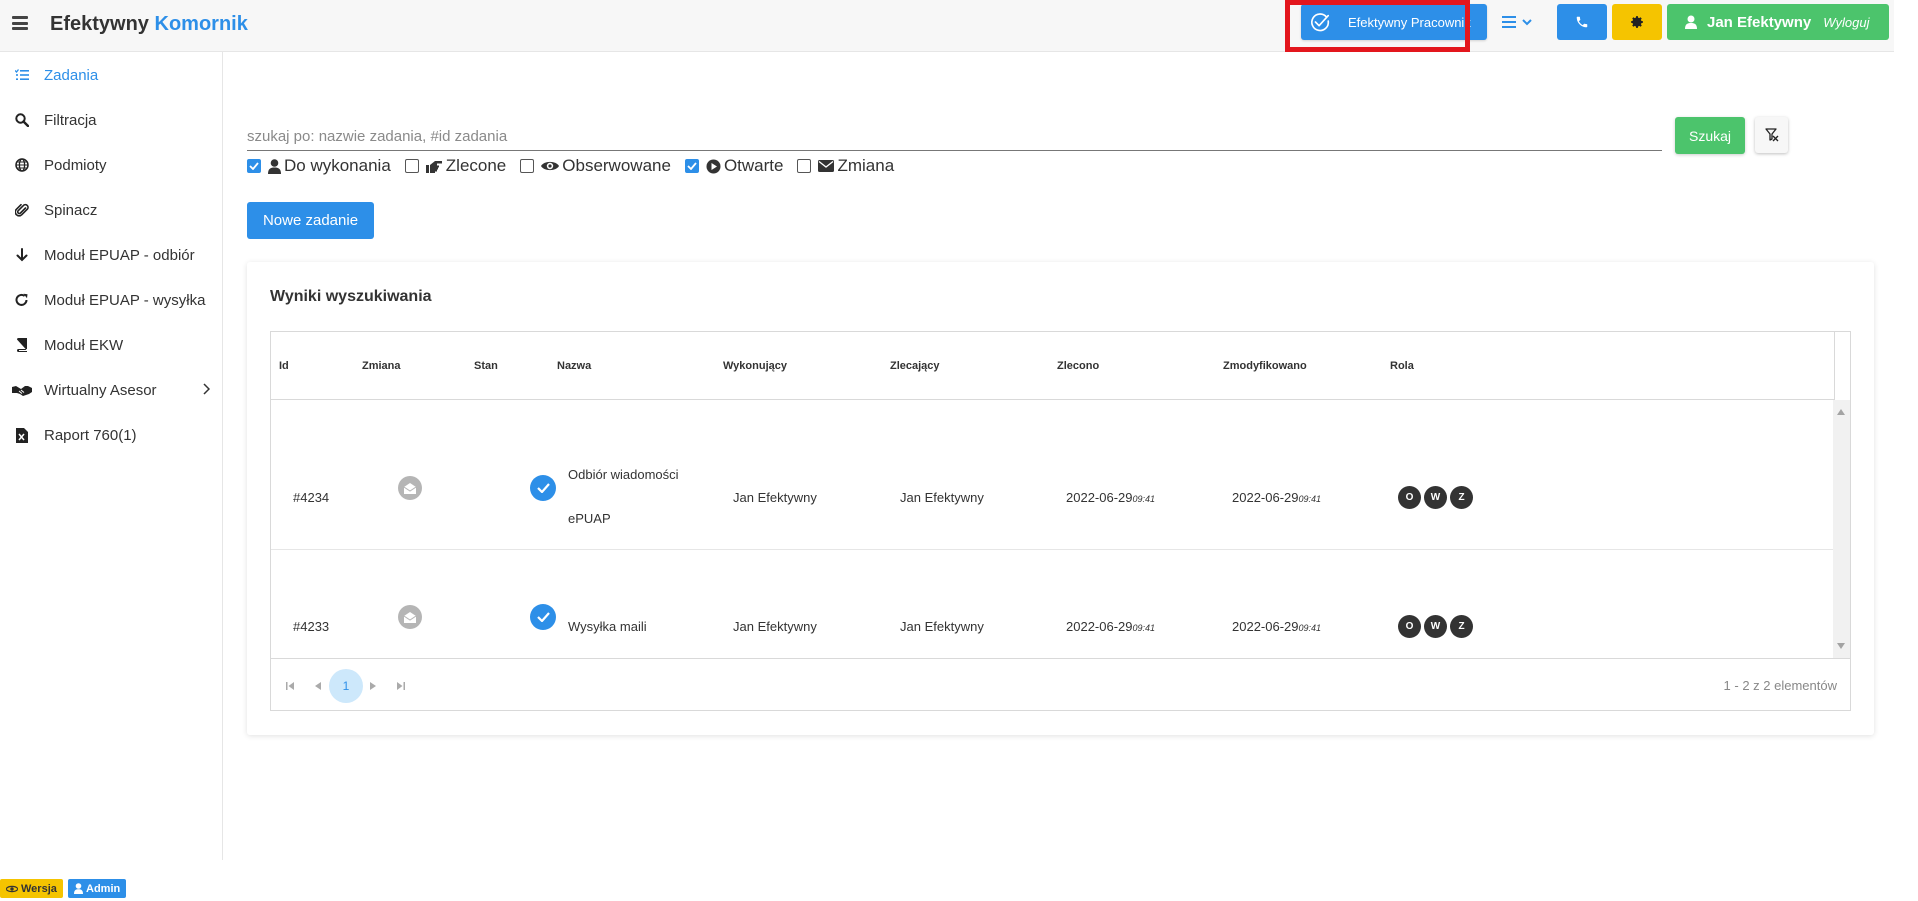  I want to click on role-badge: W, so click(1435, 497).